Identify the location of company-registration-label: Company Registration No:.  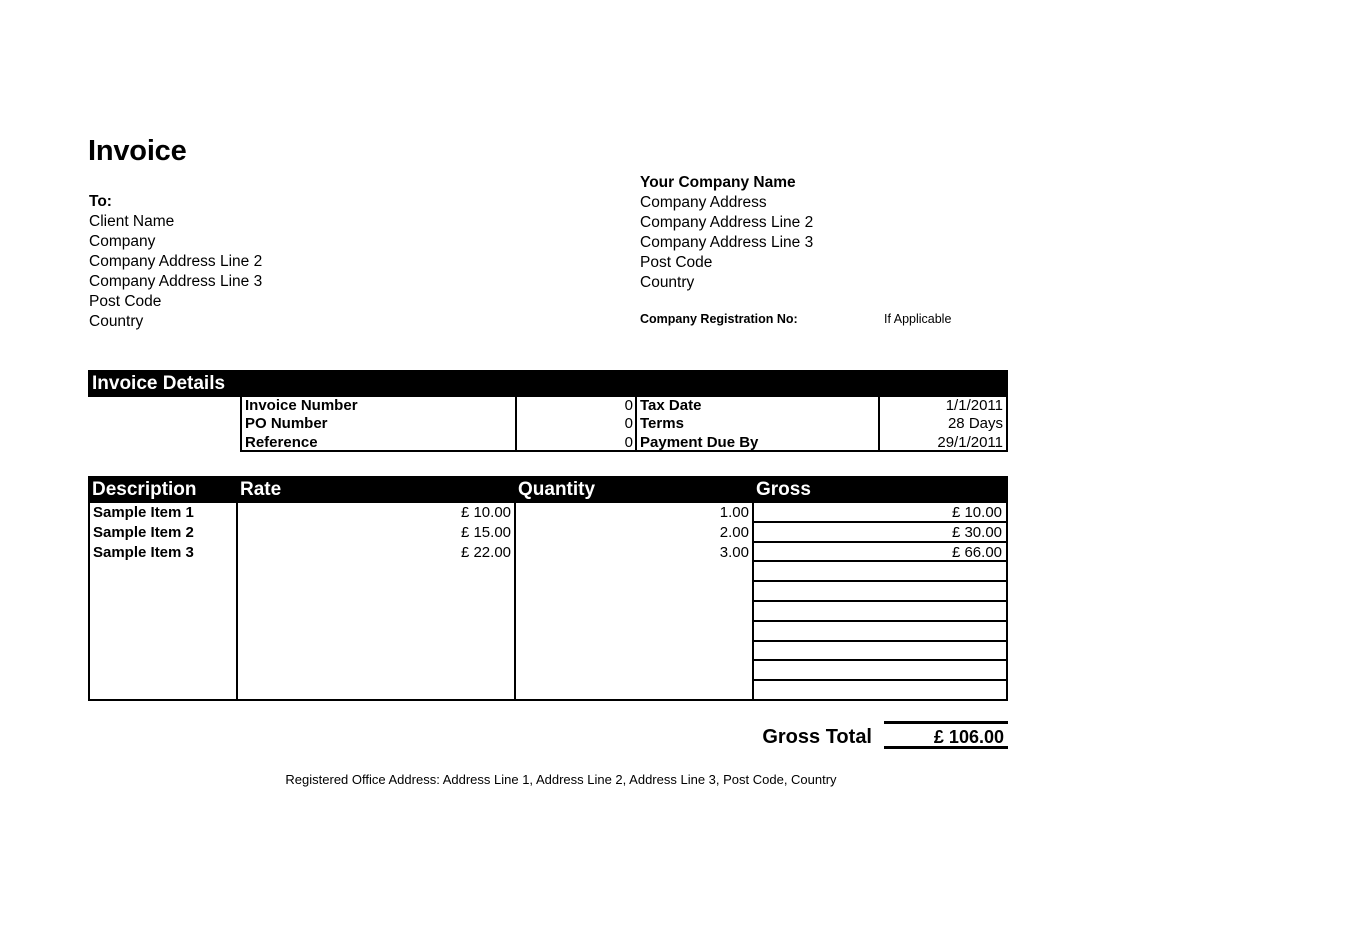
(719, 319).